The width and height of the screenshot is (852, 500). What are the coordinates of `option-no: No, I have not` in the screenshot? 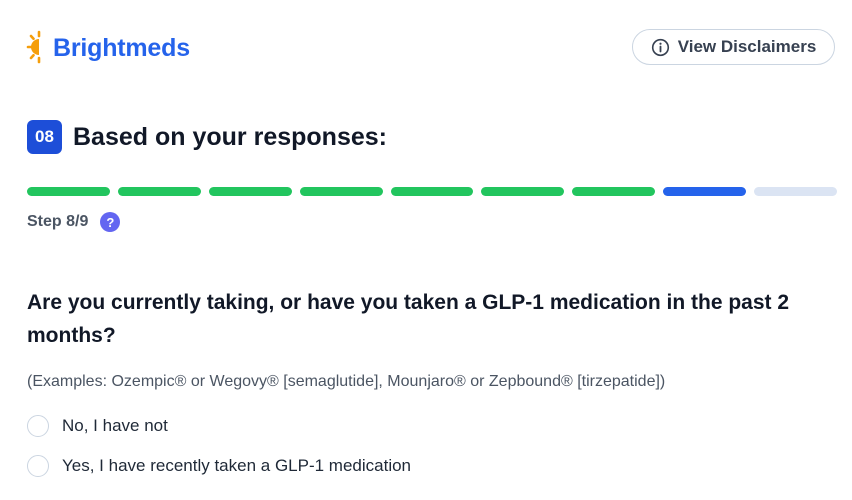 It's located at (97, 426).